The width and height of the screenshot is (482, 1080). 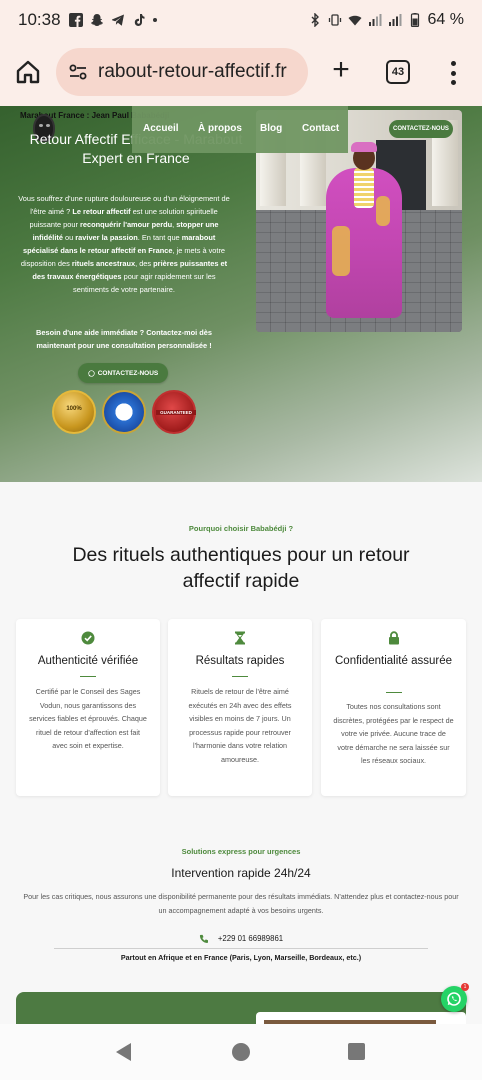 What do you see at coordinates (320, 128) in the screenshot?
I see `nav-item-contact: Contact` at bounding box center [320, 128].